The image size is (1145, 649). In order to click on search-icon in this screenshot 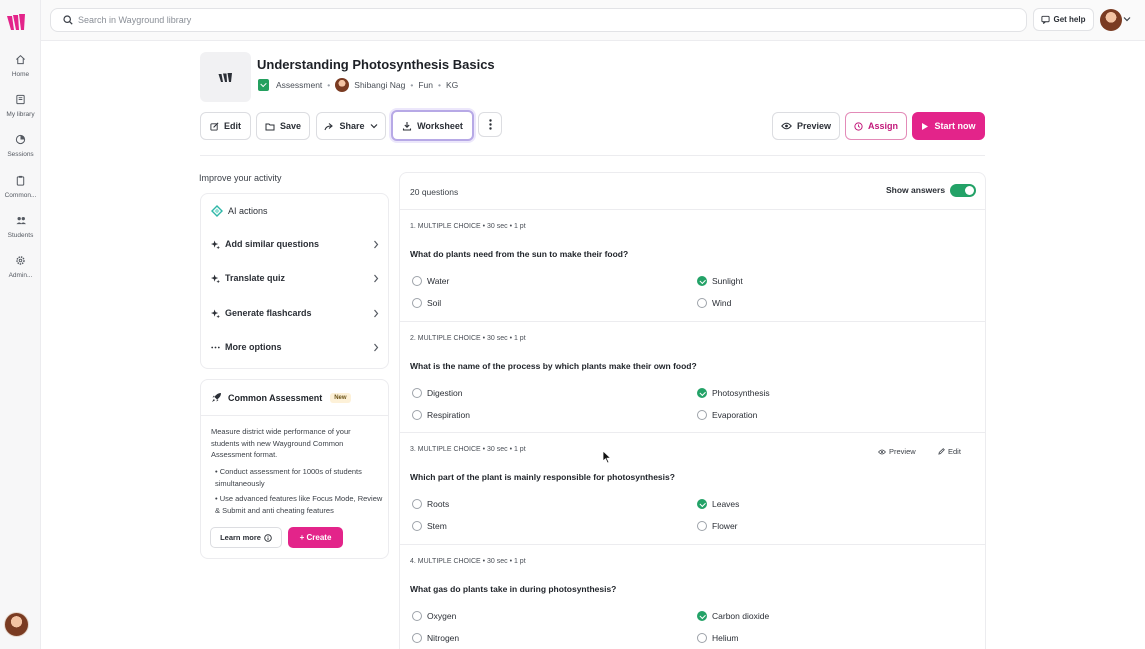, I will do `click(68, 20)`.